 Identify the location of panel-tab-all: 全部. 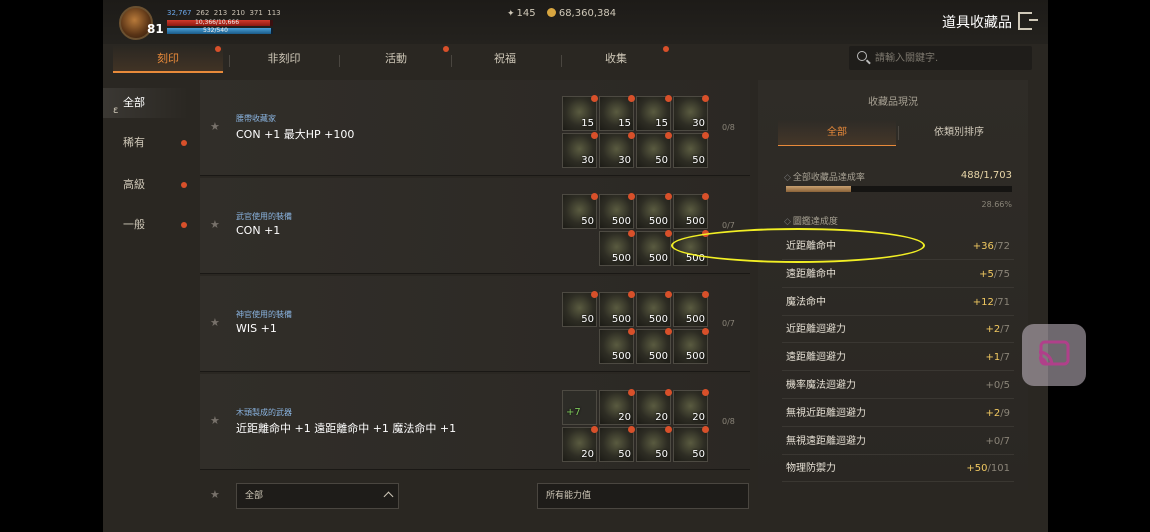
(837, 133).